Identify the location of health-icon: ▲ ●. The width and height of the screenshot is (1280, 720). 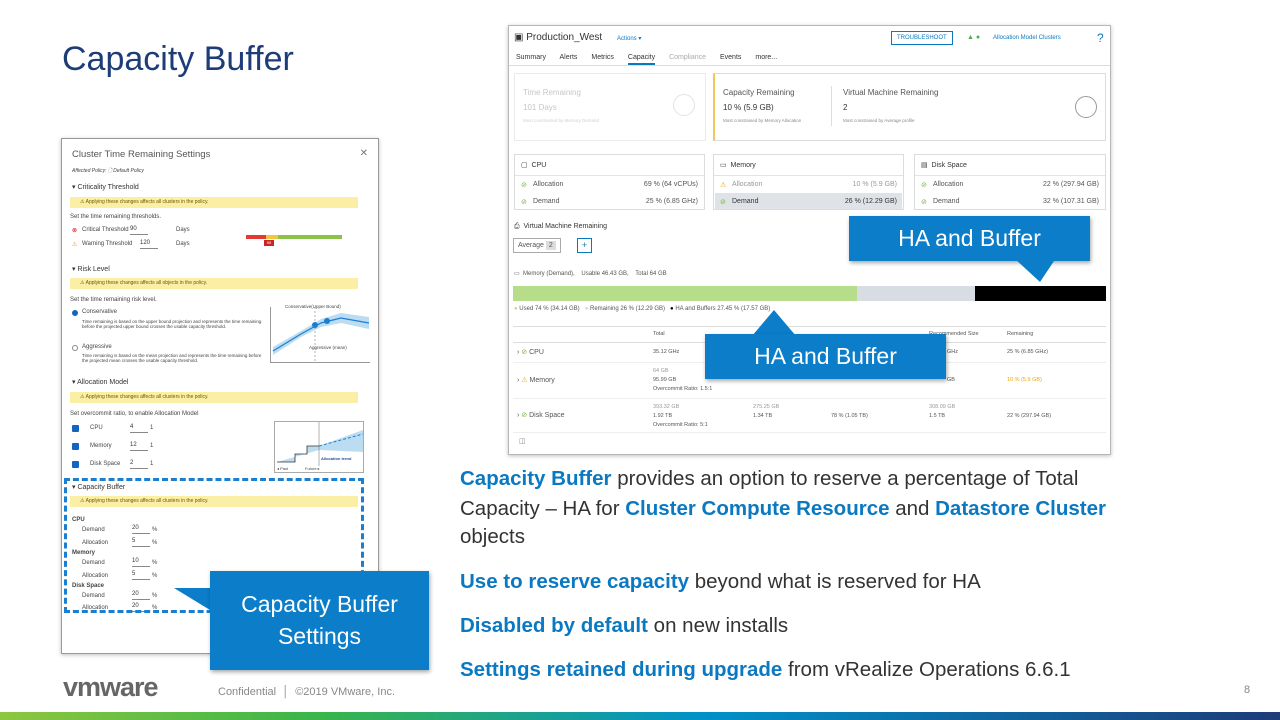
(974, 37).